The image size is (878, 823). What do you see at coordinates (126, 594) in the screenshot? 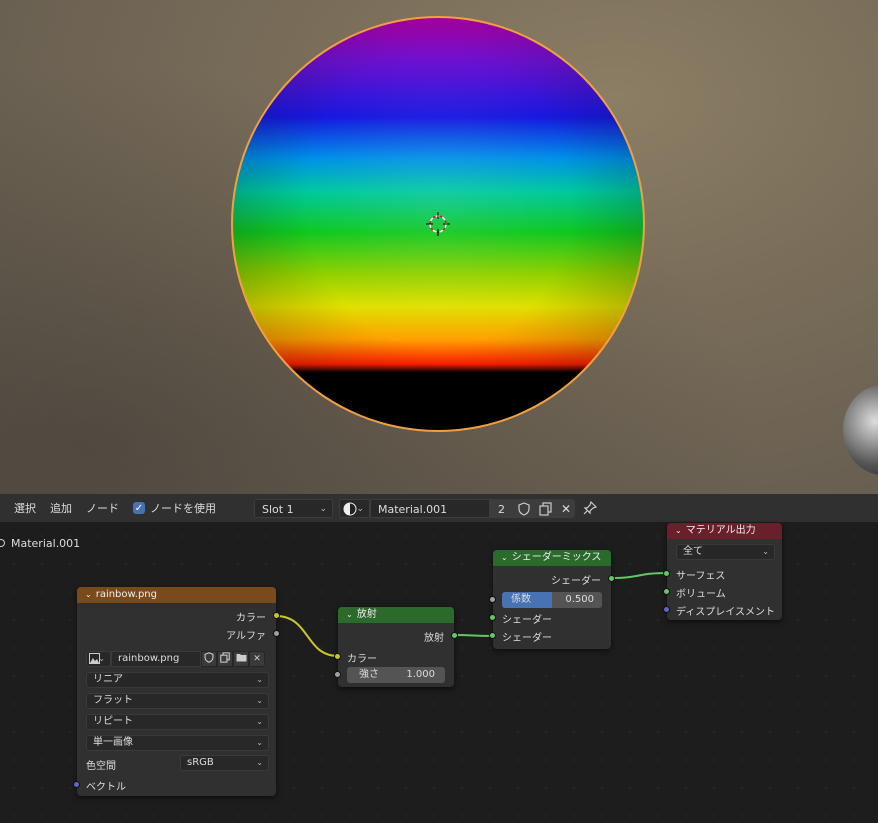
I see `node-title: rainbow.png` at bounding box center [126, 594].